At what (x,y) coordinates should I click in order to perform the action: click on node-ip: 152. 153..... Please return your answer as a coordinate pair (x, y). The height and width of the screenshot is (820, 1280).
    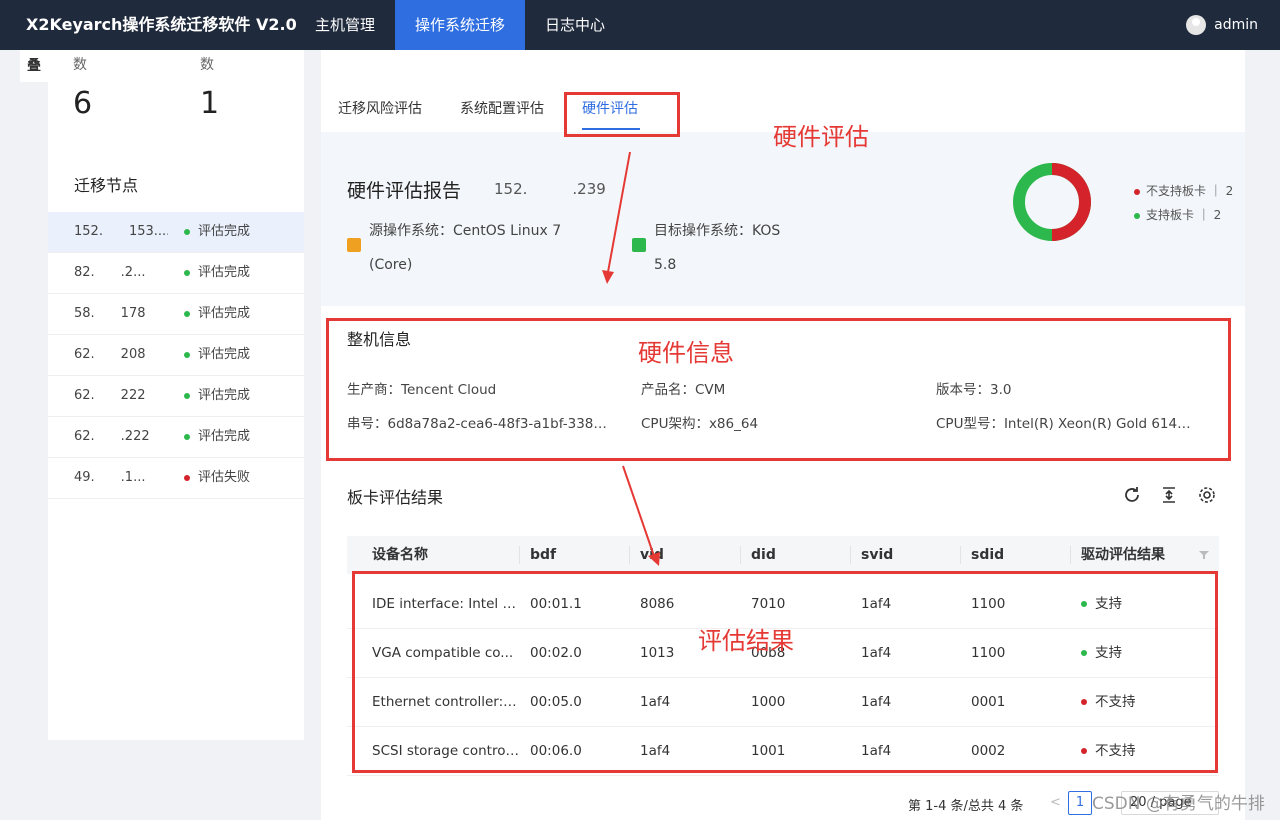
    Looking at the image, I should click on (121, 231).